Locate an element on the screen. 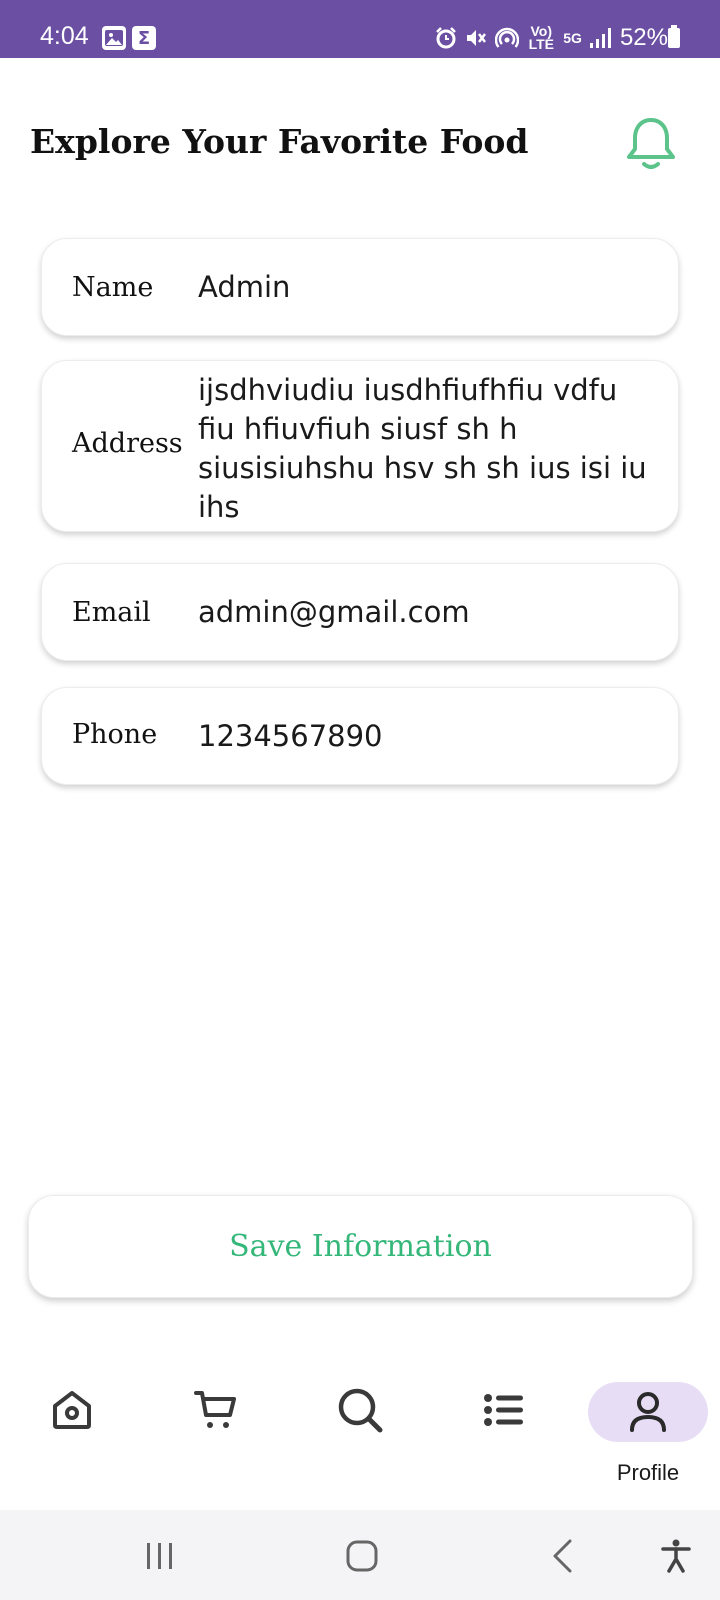 The image size is (720, 1600). page-title: Explore Your Favorite Food is located at coordinates (279, 141).